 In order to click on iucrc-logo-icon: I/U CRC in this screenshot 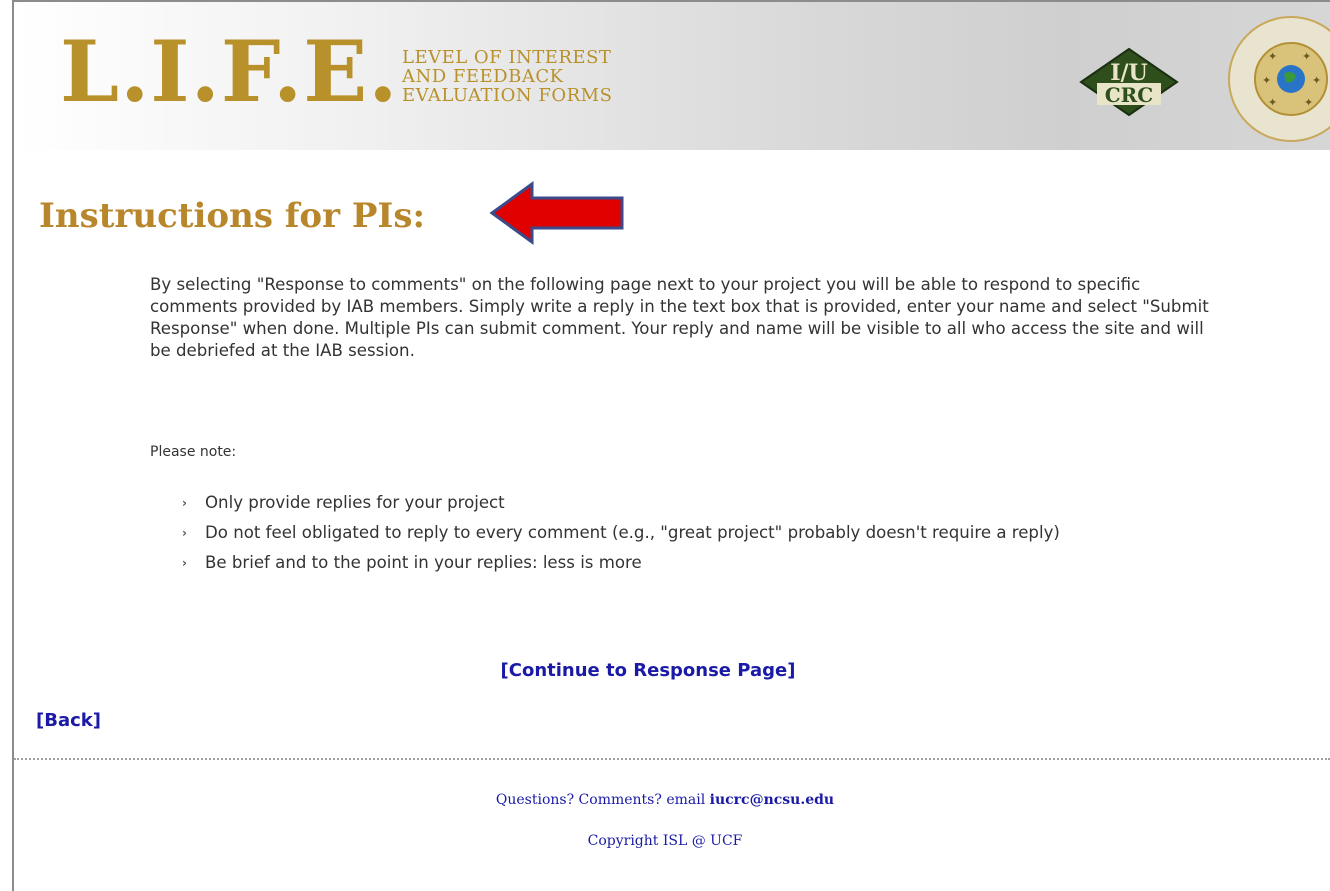, I will do `click(1129, 82)`.